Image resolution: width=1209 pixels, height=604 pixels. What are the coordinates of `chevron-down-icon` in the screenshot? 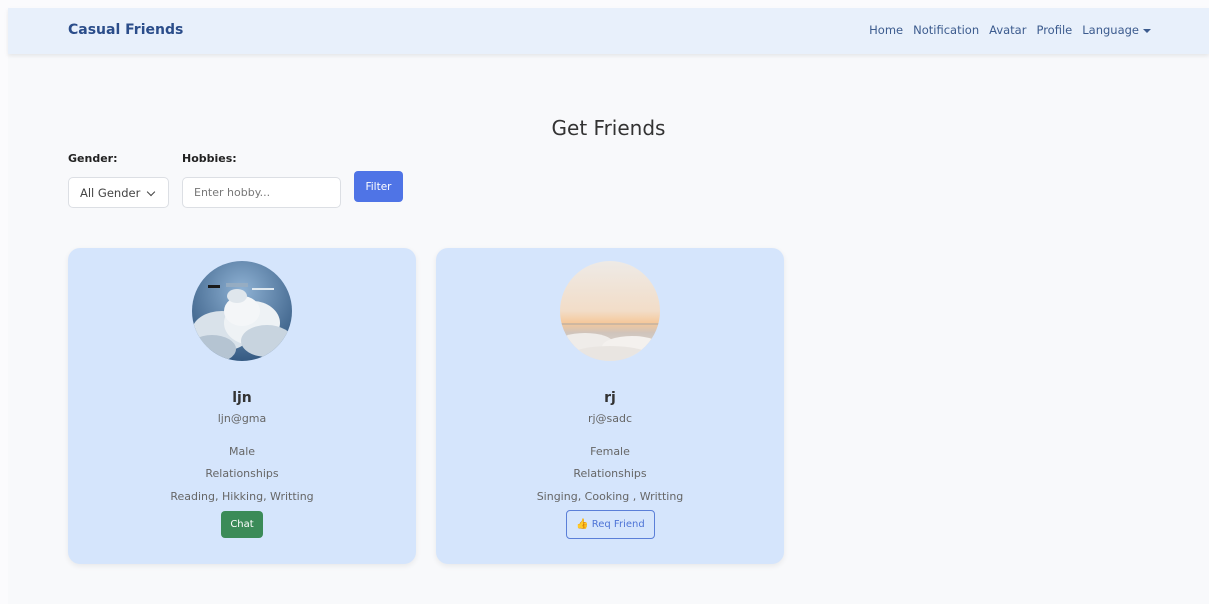 It's located at (151, 192).